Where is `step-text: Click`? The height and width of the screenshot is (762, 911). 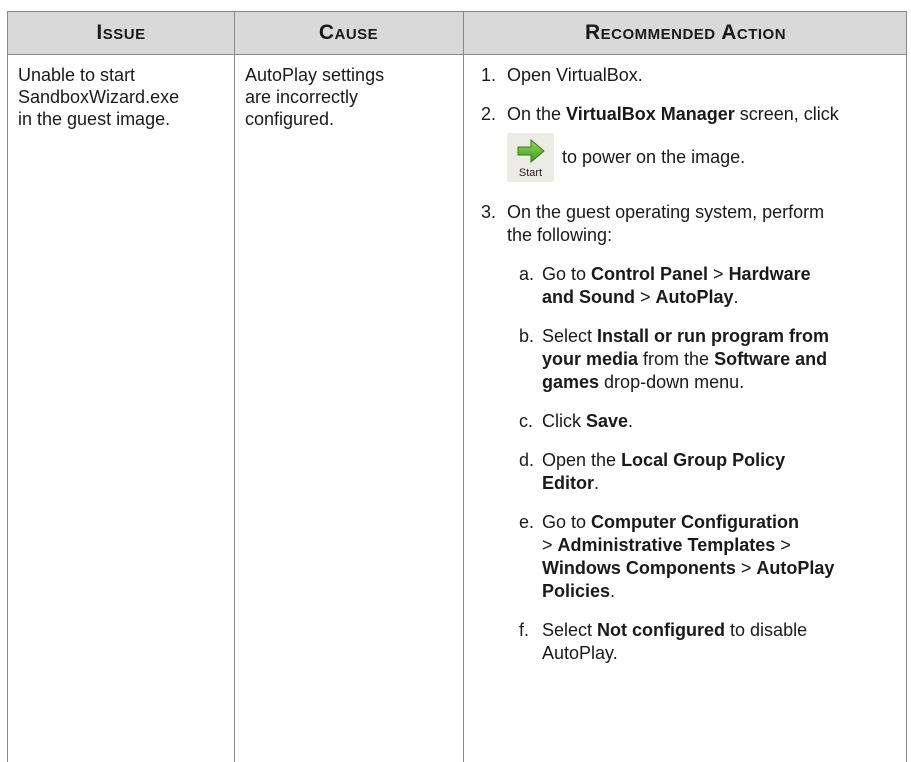 step-text: Click is located at coordinates (564, 421).